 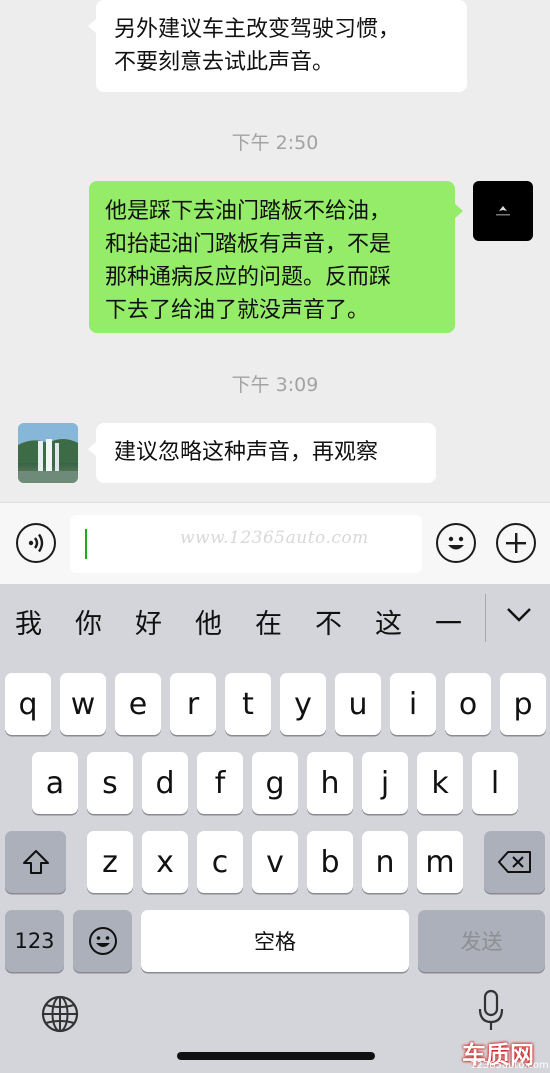 What do you see at coordinates (86, 544) in the screenshot?
I see `text-caret` at bounding box center [86, 544].